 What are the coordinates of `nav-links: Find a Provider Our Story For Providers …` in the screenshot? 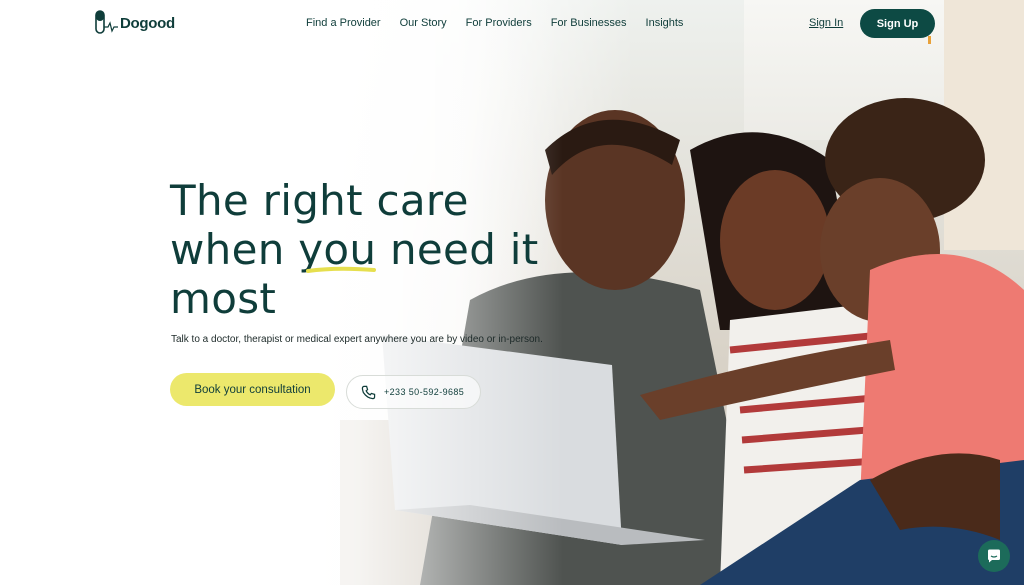 It's located at (494, 23).